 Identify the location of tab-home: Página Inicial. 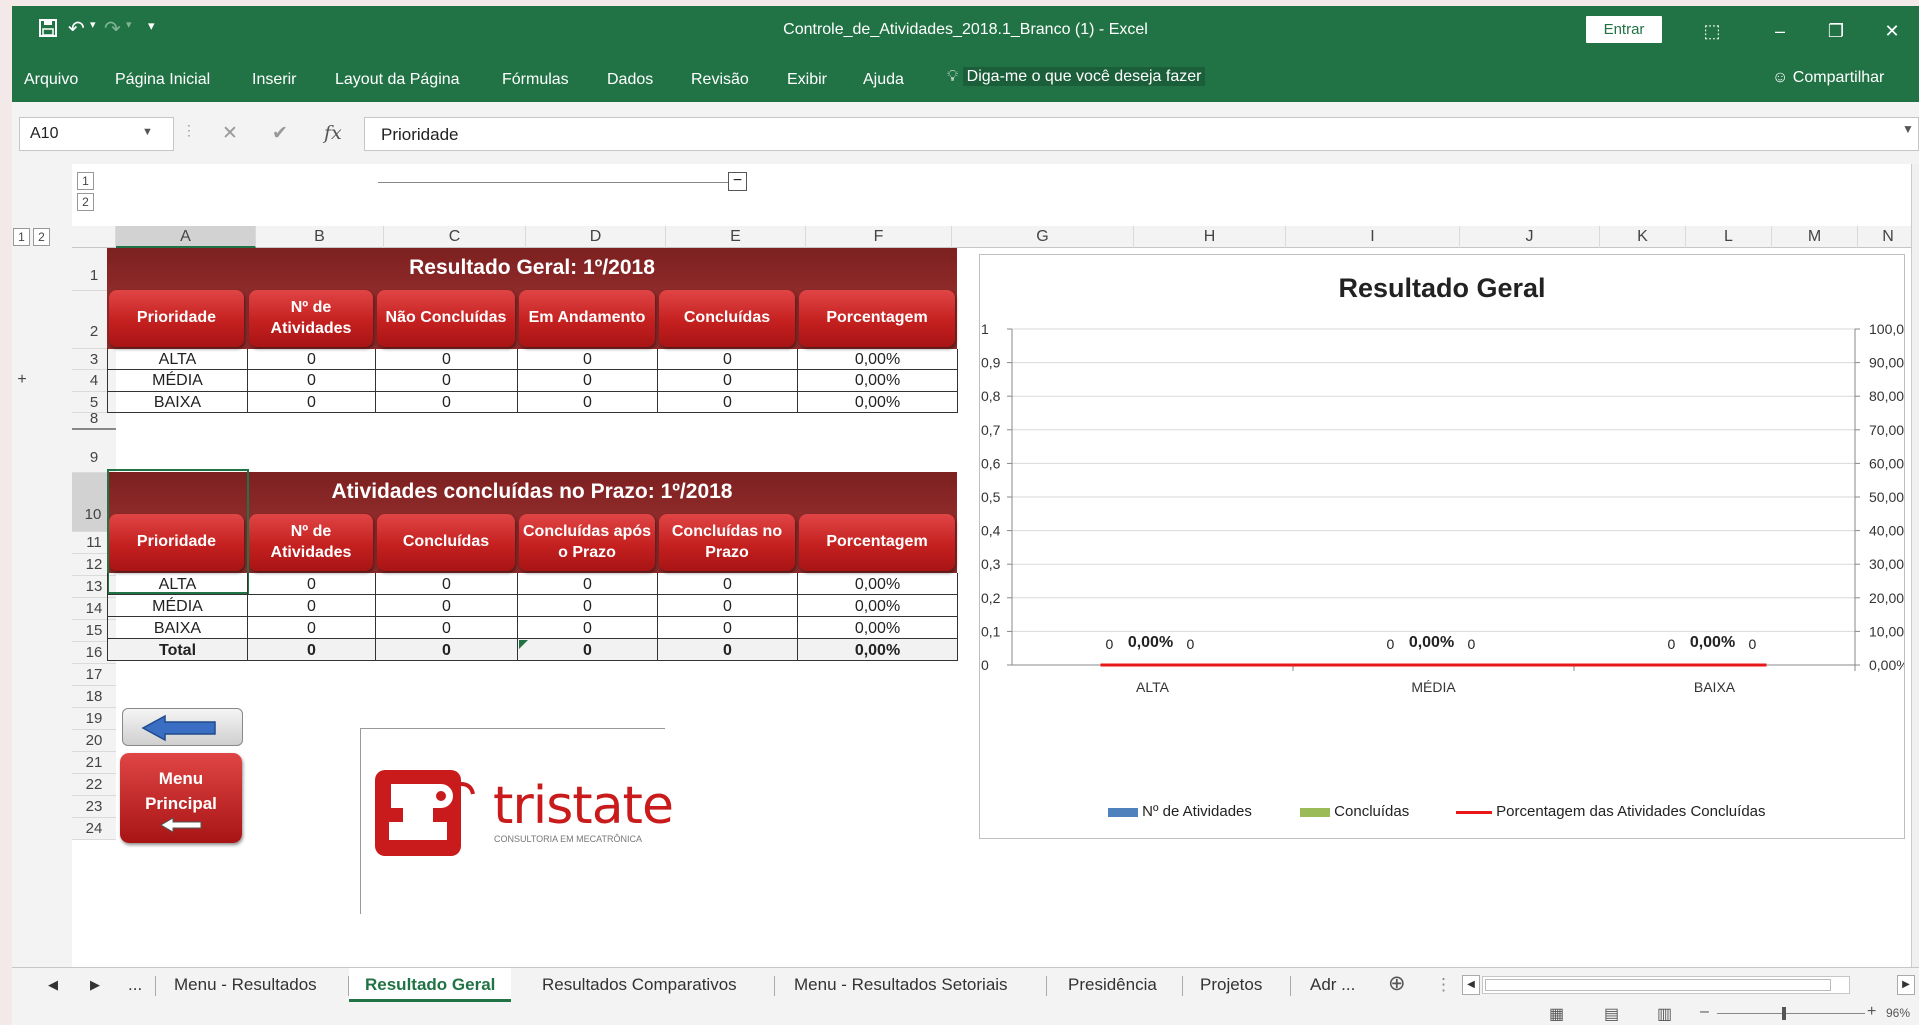
(162, 80).